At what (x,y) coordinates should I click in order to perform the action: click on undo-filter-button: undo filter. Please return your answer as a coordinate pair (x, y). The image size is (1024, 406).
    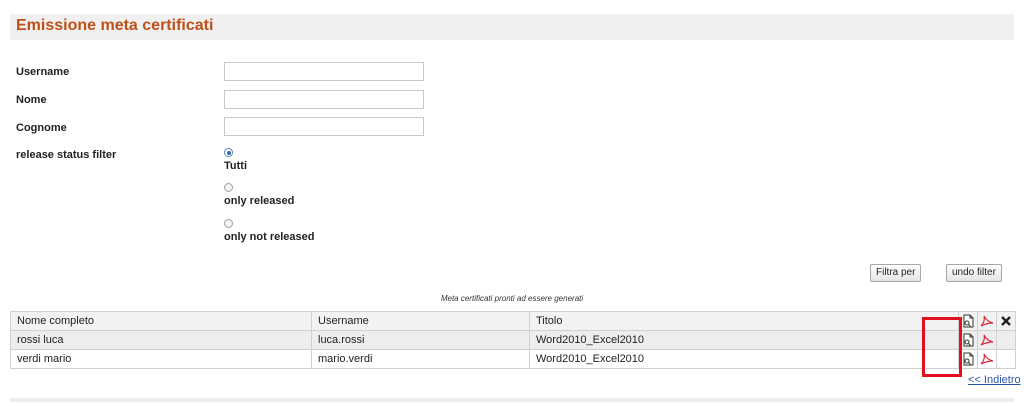
    Looking at the image, I should click on (974, 273).